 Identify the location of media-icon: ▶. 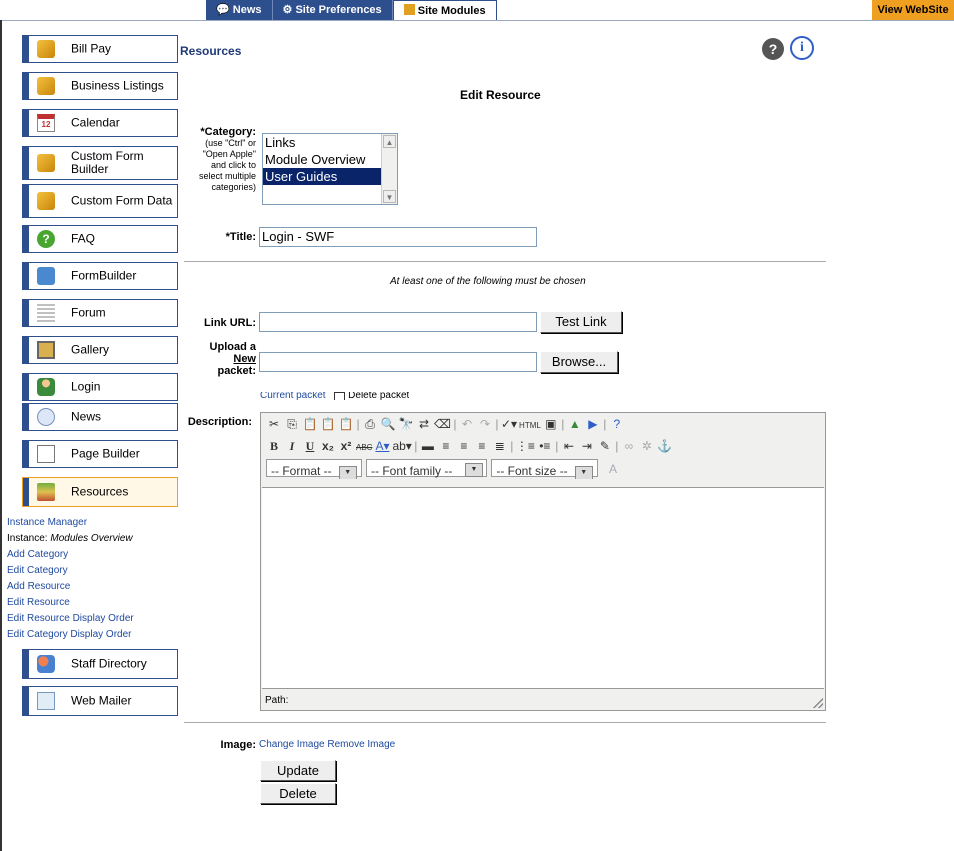
(593, 424).